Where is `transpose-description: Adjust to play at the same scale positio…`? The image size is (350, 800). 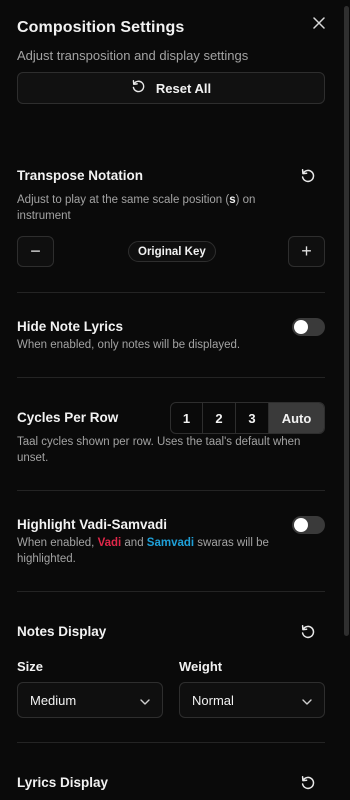 transpose-description: Adjust to play at the same scale positio… is located at coordinates (136, 208).